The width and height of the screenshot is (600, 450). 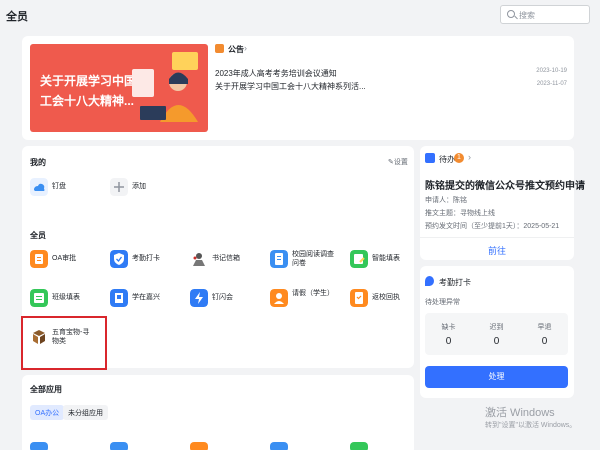 What do you see at coordinates (496, 327) in the screenshot?
I see `stat-label: 迟到` at bounding box center [496, 327].